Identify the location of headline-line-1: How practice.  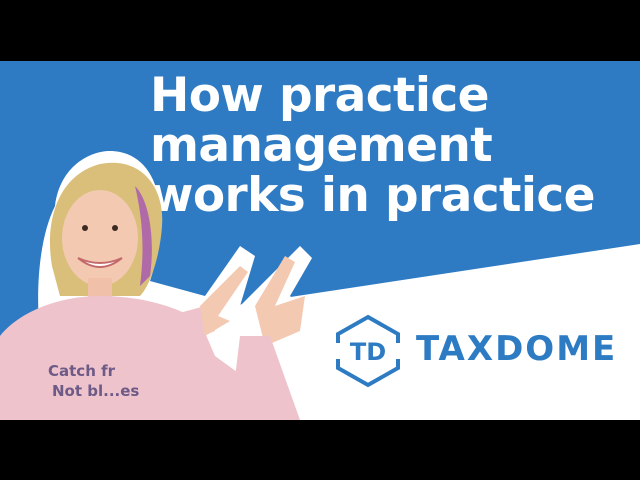
(320, 95).